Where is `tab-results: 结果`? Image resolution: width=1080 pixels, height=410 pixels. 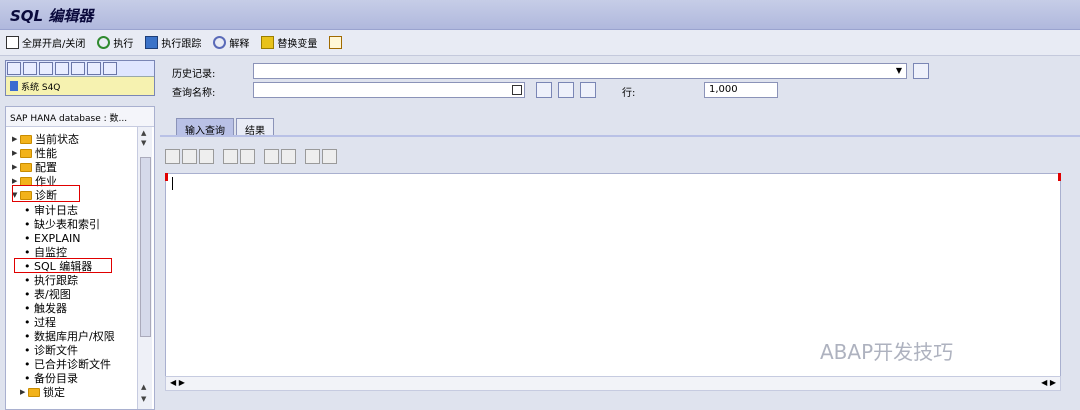
tab-results: 结果 is located at coordinates (255, 127).